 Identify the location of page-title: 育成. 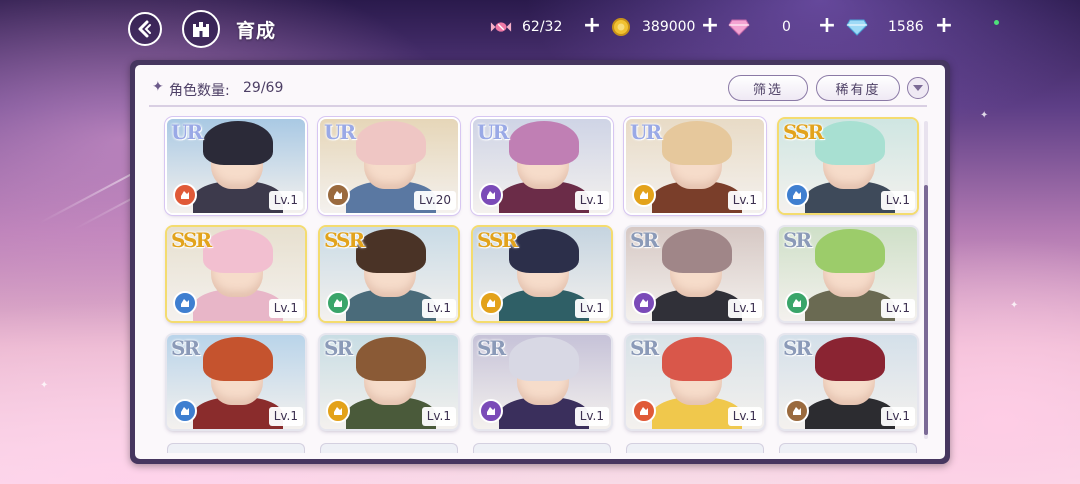
(256, 31).